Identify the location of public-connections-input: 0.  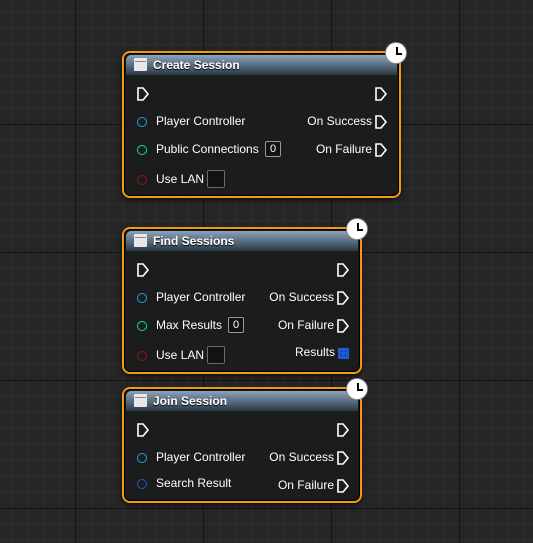
(273, 149).